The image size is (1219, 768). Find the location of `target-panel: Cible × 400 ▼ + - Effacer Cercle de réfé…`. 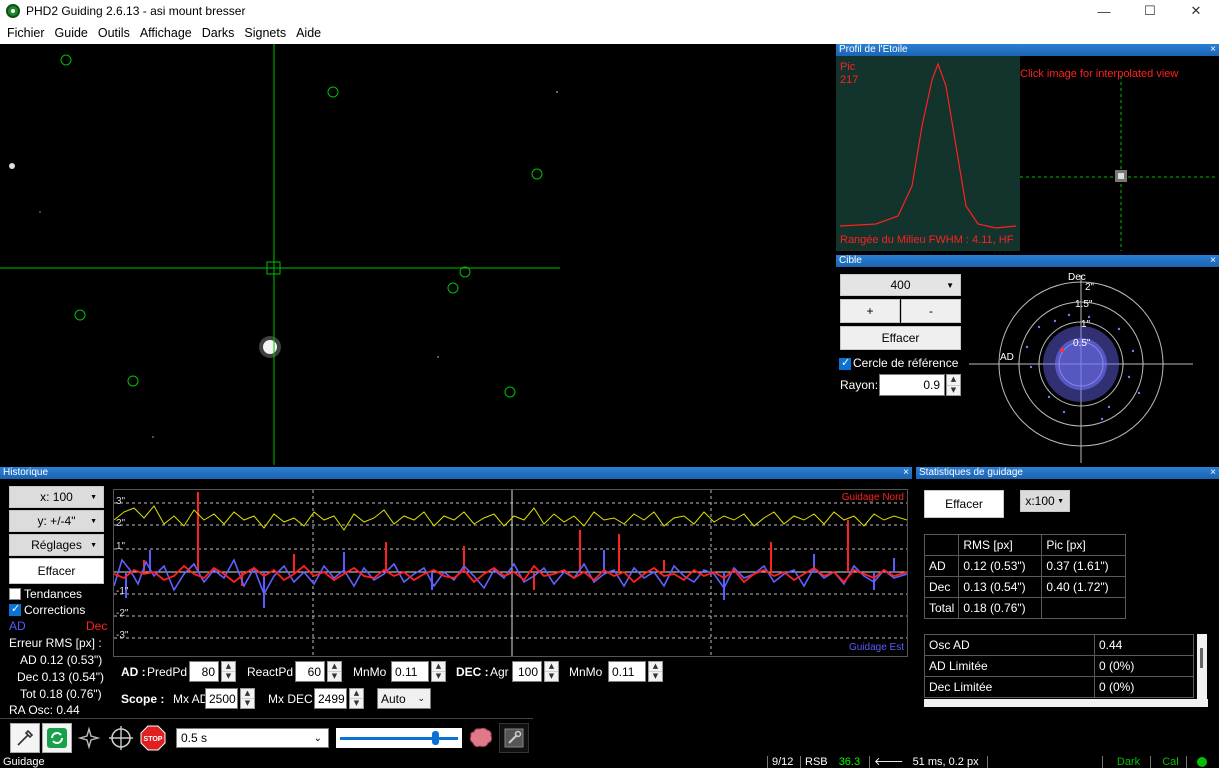

target-panel: Cible × 400 ▼ + - Effacer Cercle de réfé… is located at coordinates (1027, 359).